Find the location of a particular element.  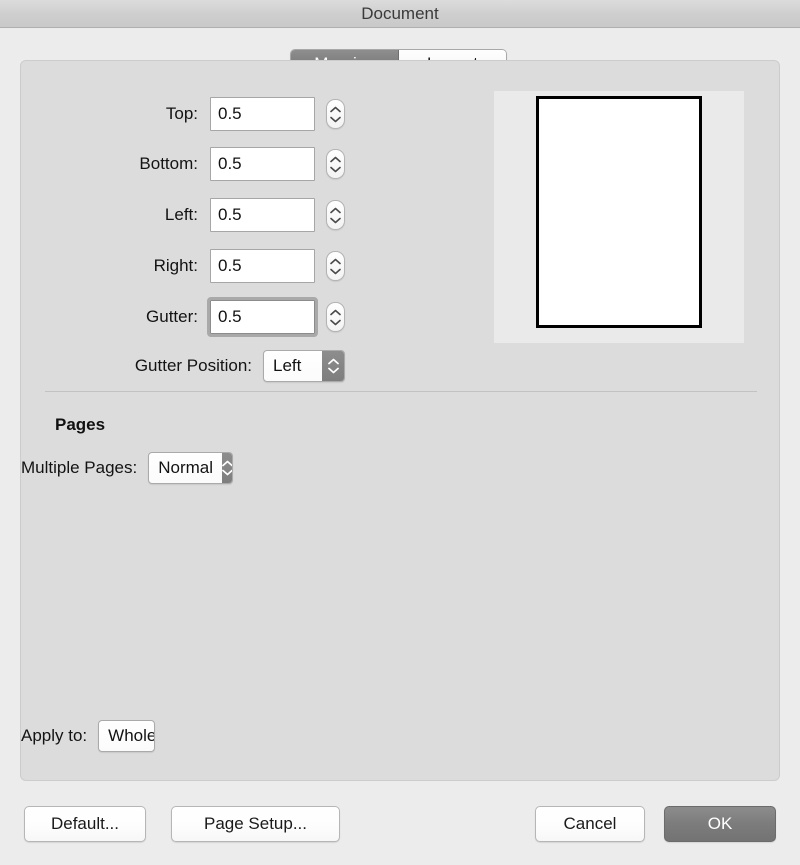

field-row-gutter-position: Gutter Position: Left is located at coordinates (183, 366).